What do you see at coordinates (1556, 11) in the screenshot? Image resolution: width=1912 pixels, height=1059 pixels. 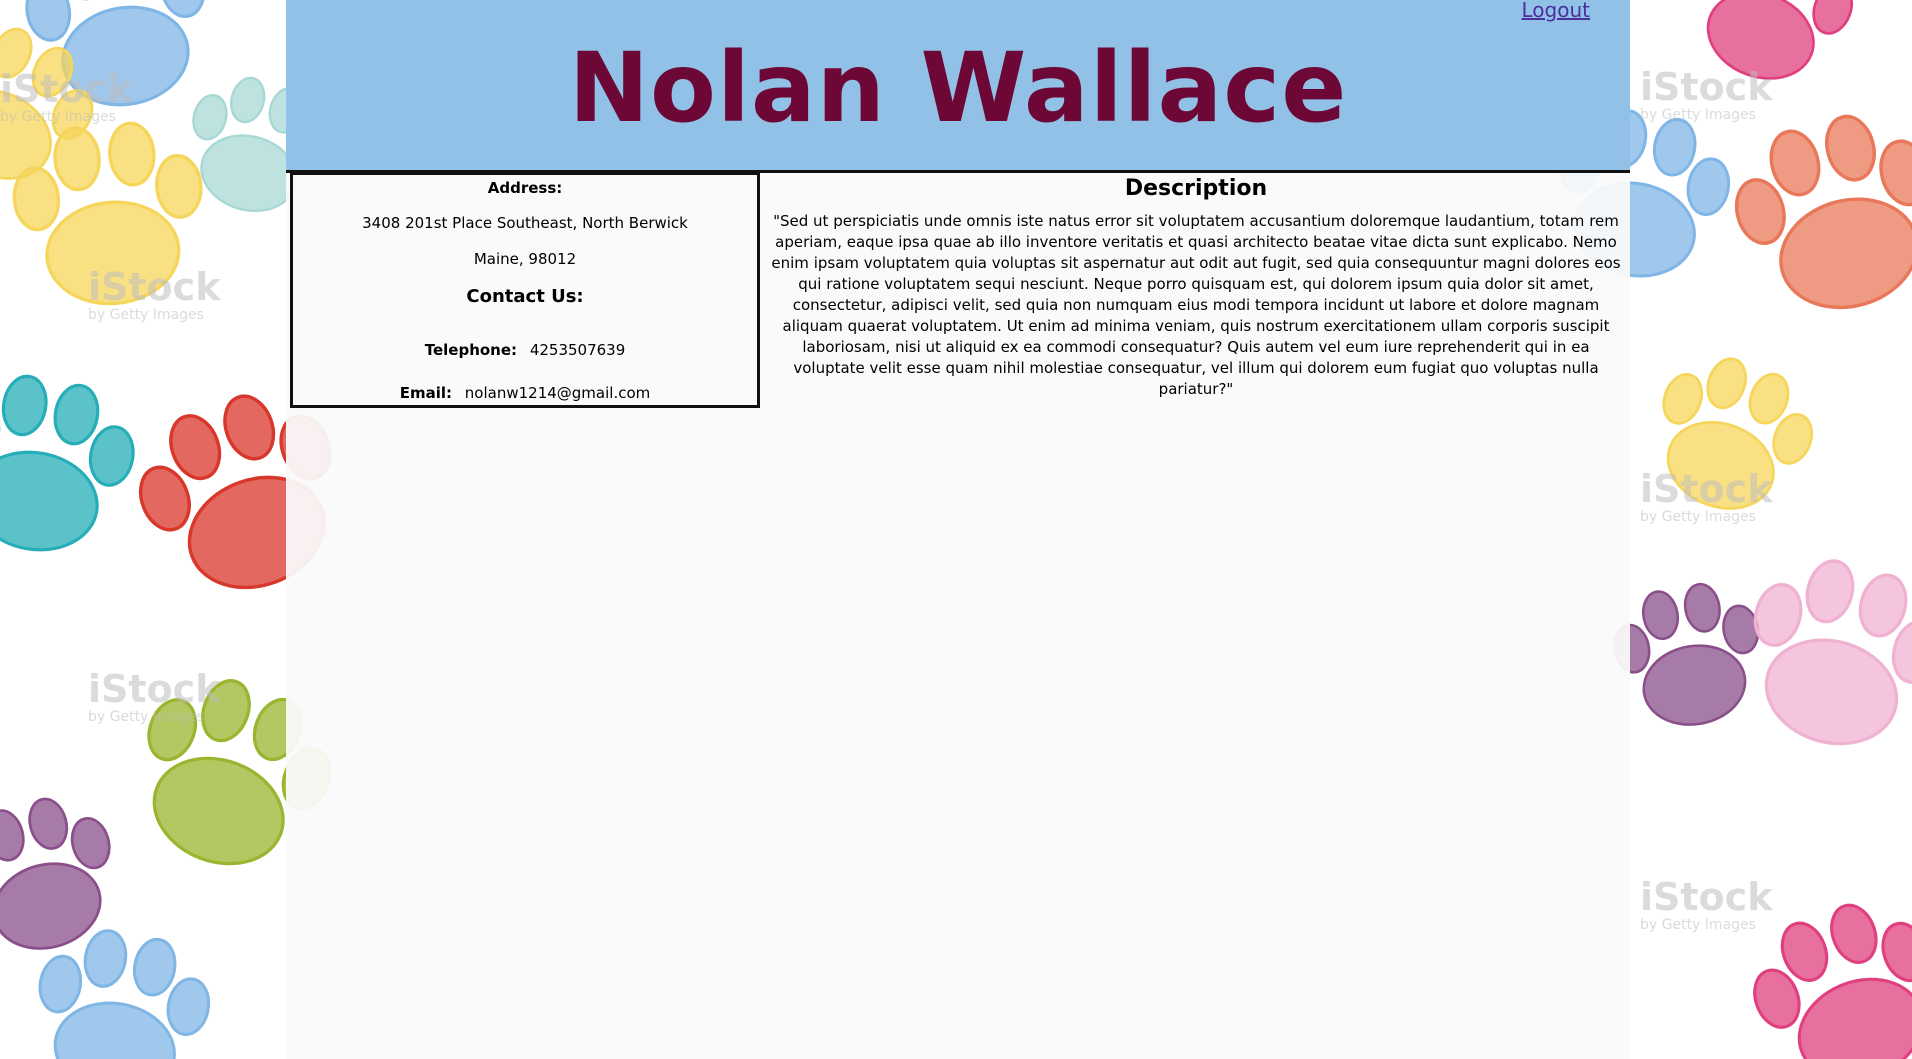 I see `logout-link: Logout` at bounding box center [1556, 11].